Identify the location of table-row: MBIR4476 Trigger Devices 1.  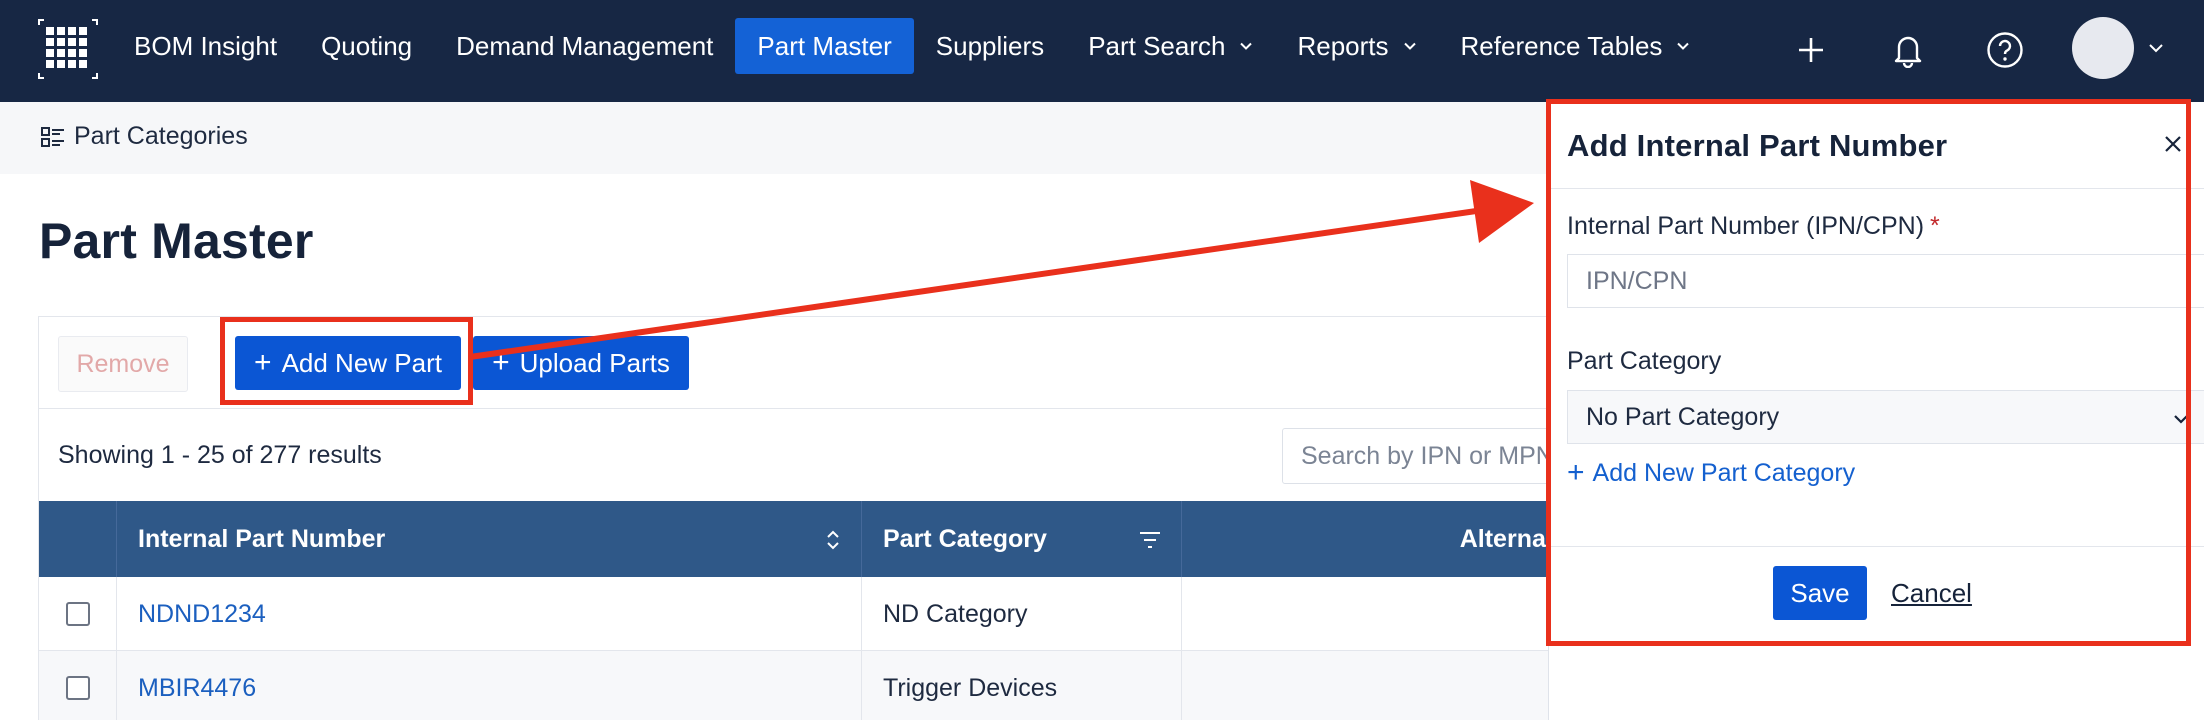
(810, 685).